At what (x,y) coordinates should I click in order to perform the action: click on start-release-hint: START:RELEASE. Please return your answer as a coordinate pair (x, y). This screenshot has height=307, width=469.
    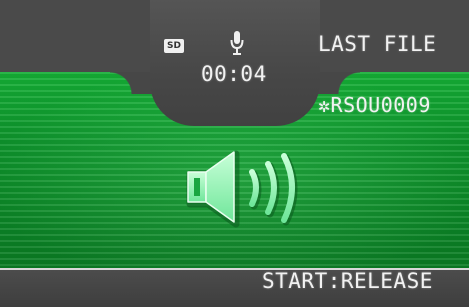
    Looking at the image, I should click on (347, 281).